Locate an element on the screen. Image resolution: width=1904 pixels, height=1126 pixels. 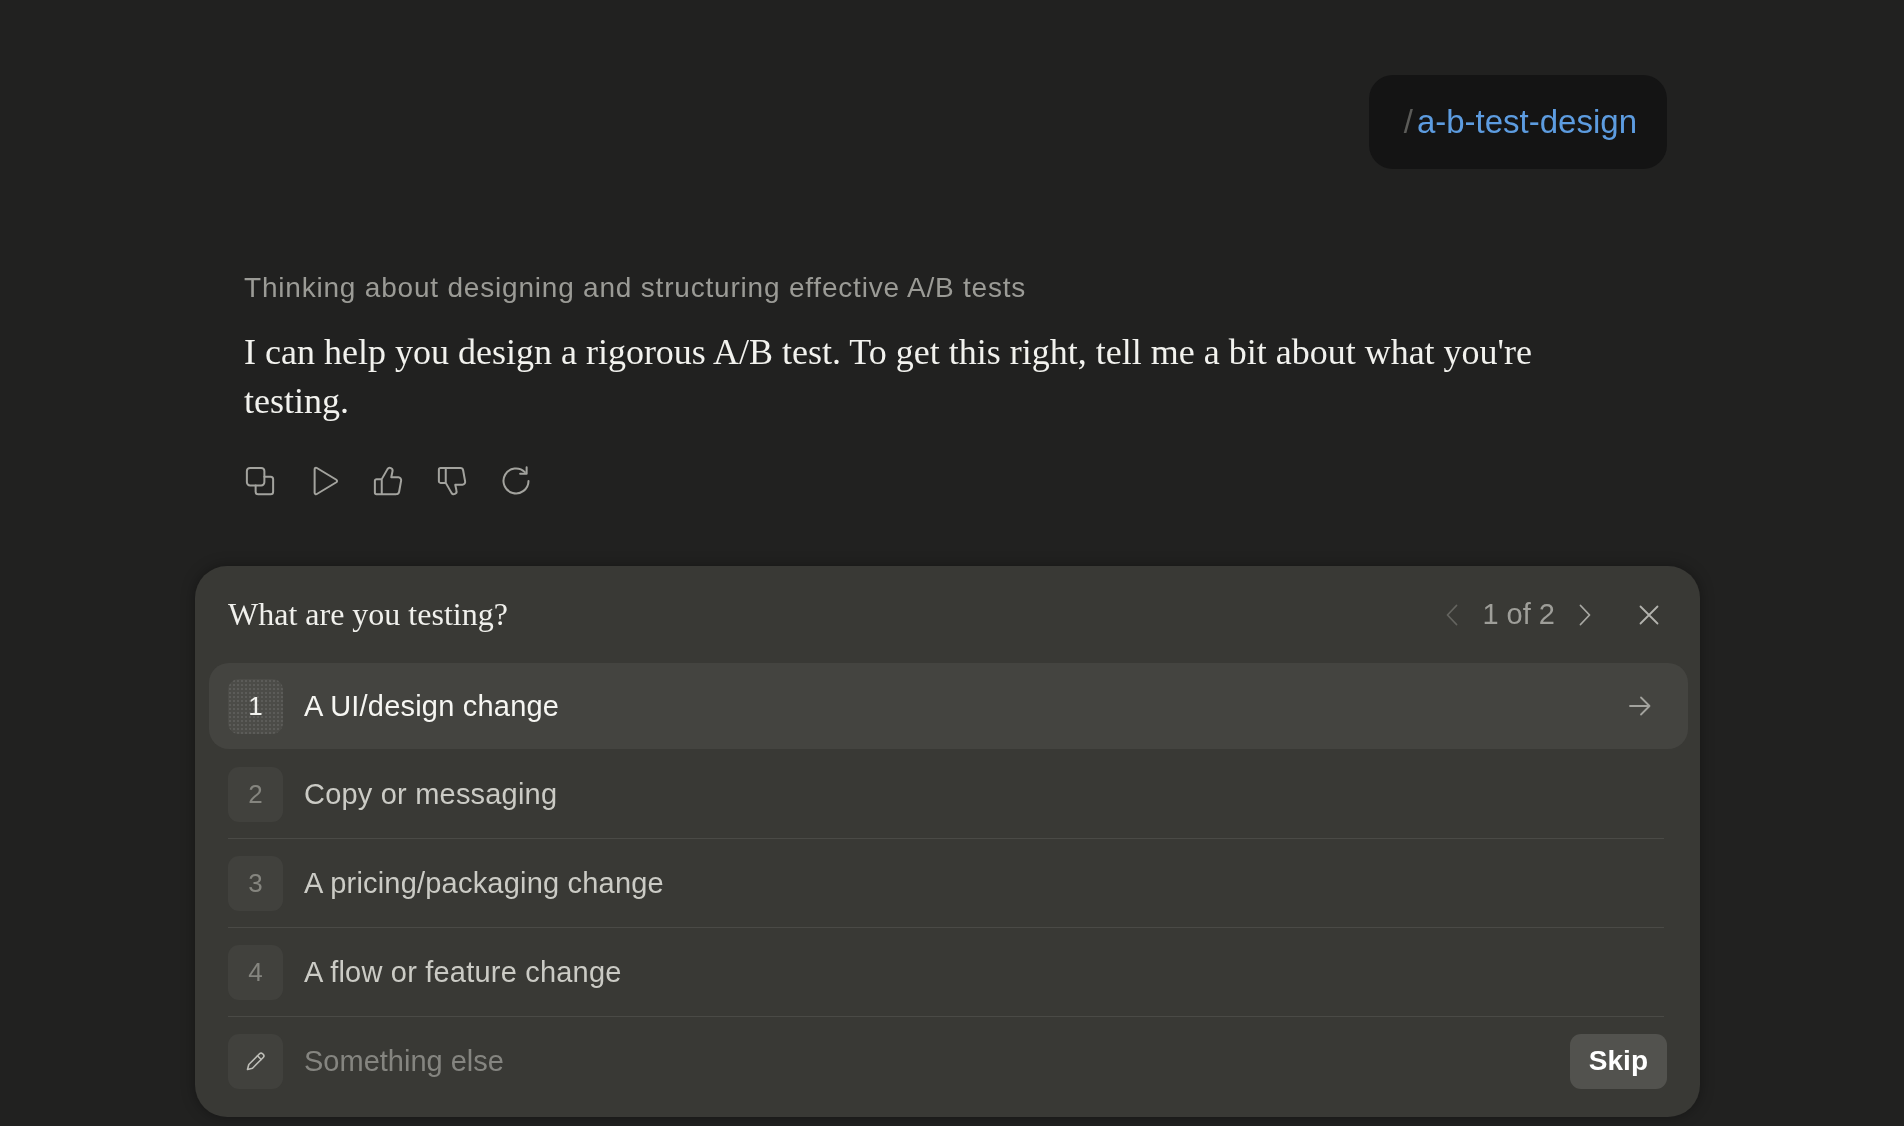
option-number: 2 is located at coordinates (255, 794).